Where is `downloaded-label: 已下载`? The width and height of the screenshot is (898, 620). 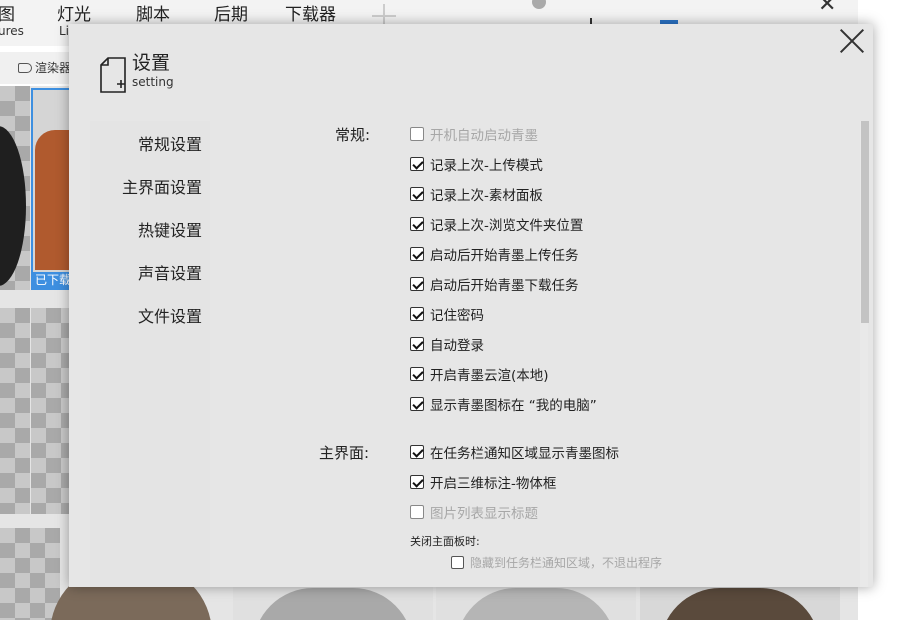
downloaded-label: 已下载 is located at coordinates (52, 280).